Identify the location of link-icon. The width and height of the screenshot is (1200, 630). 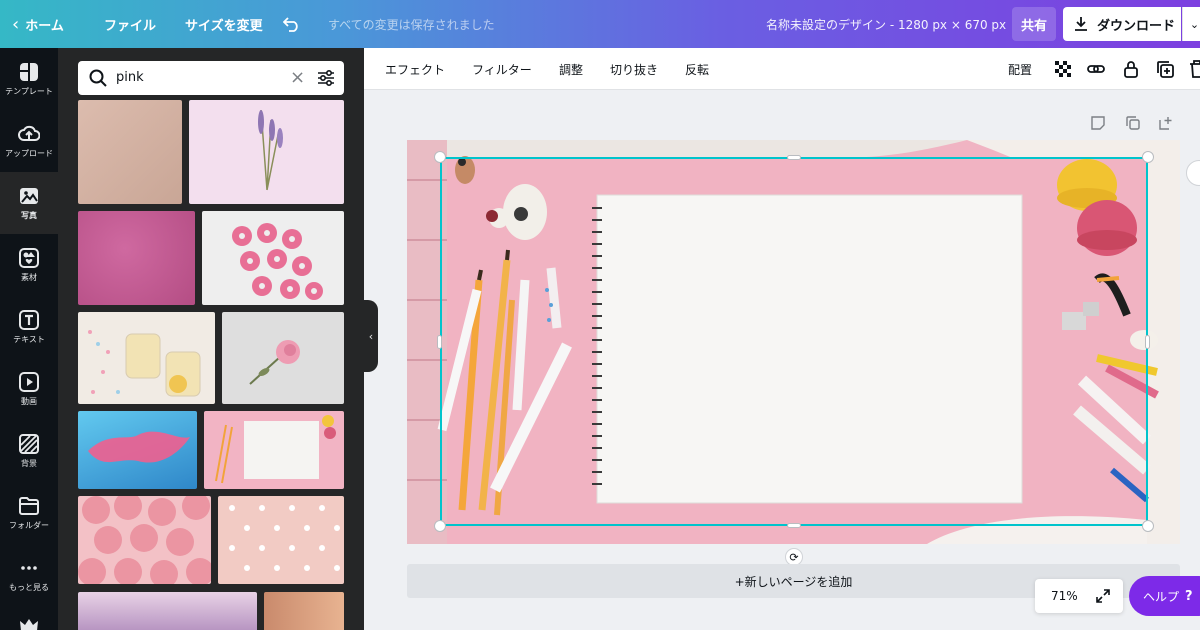
(1096, 69).